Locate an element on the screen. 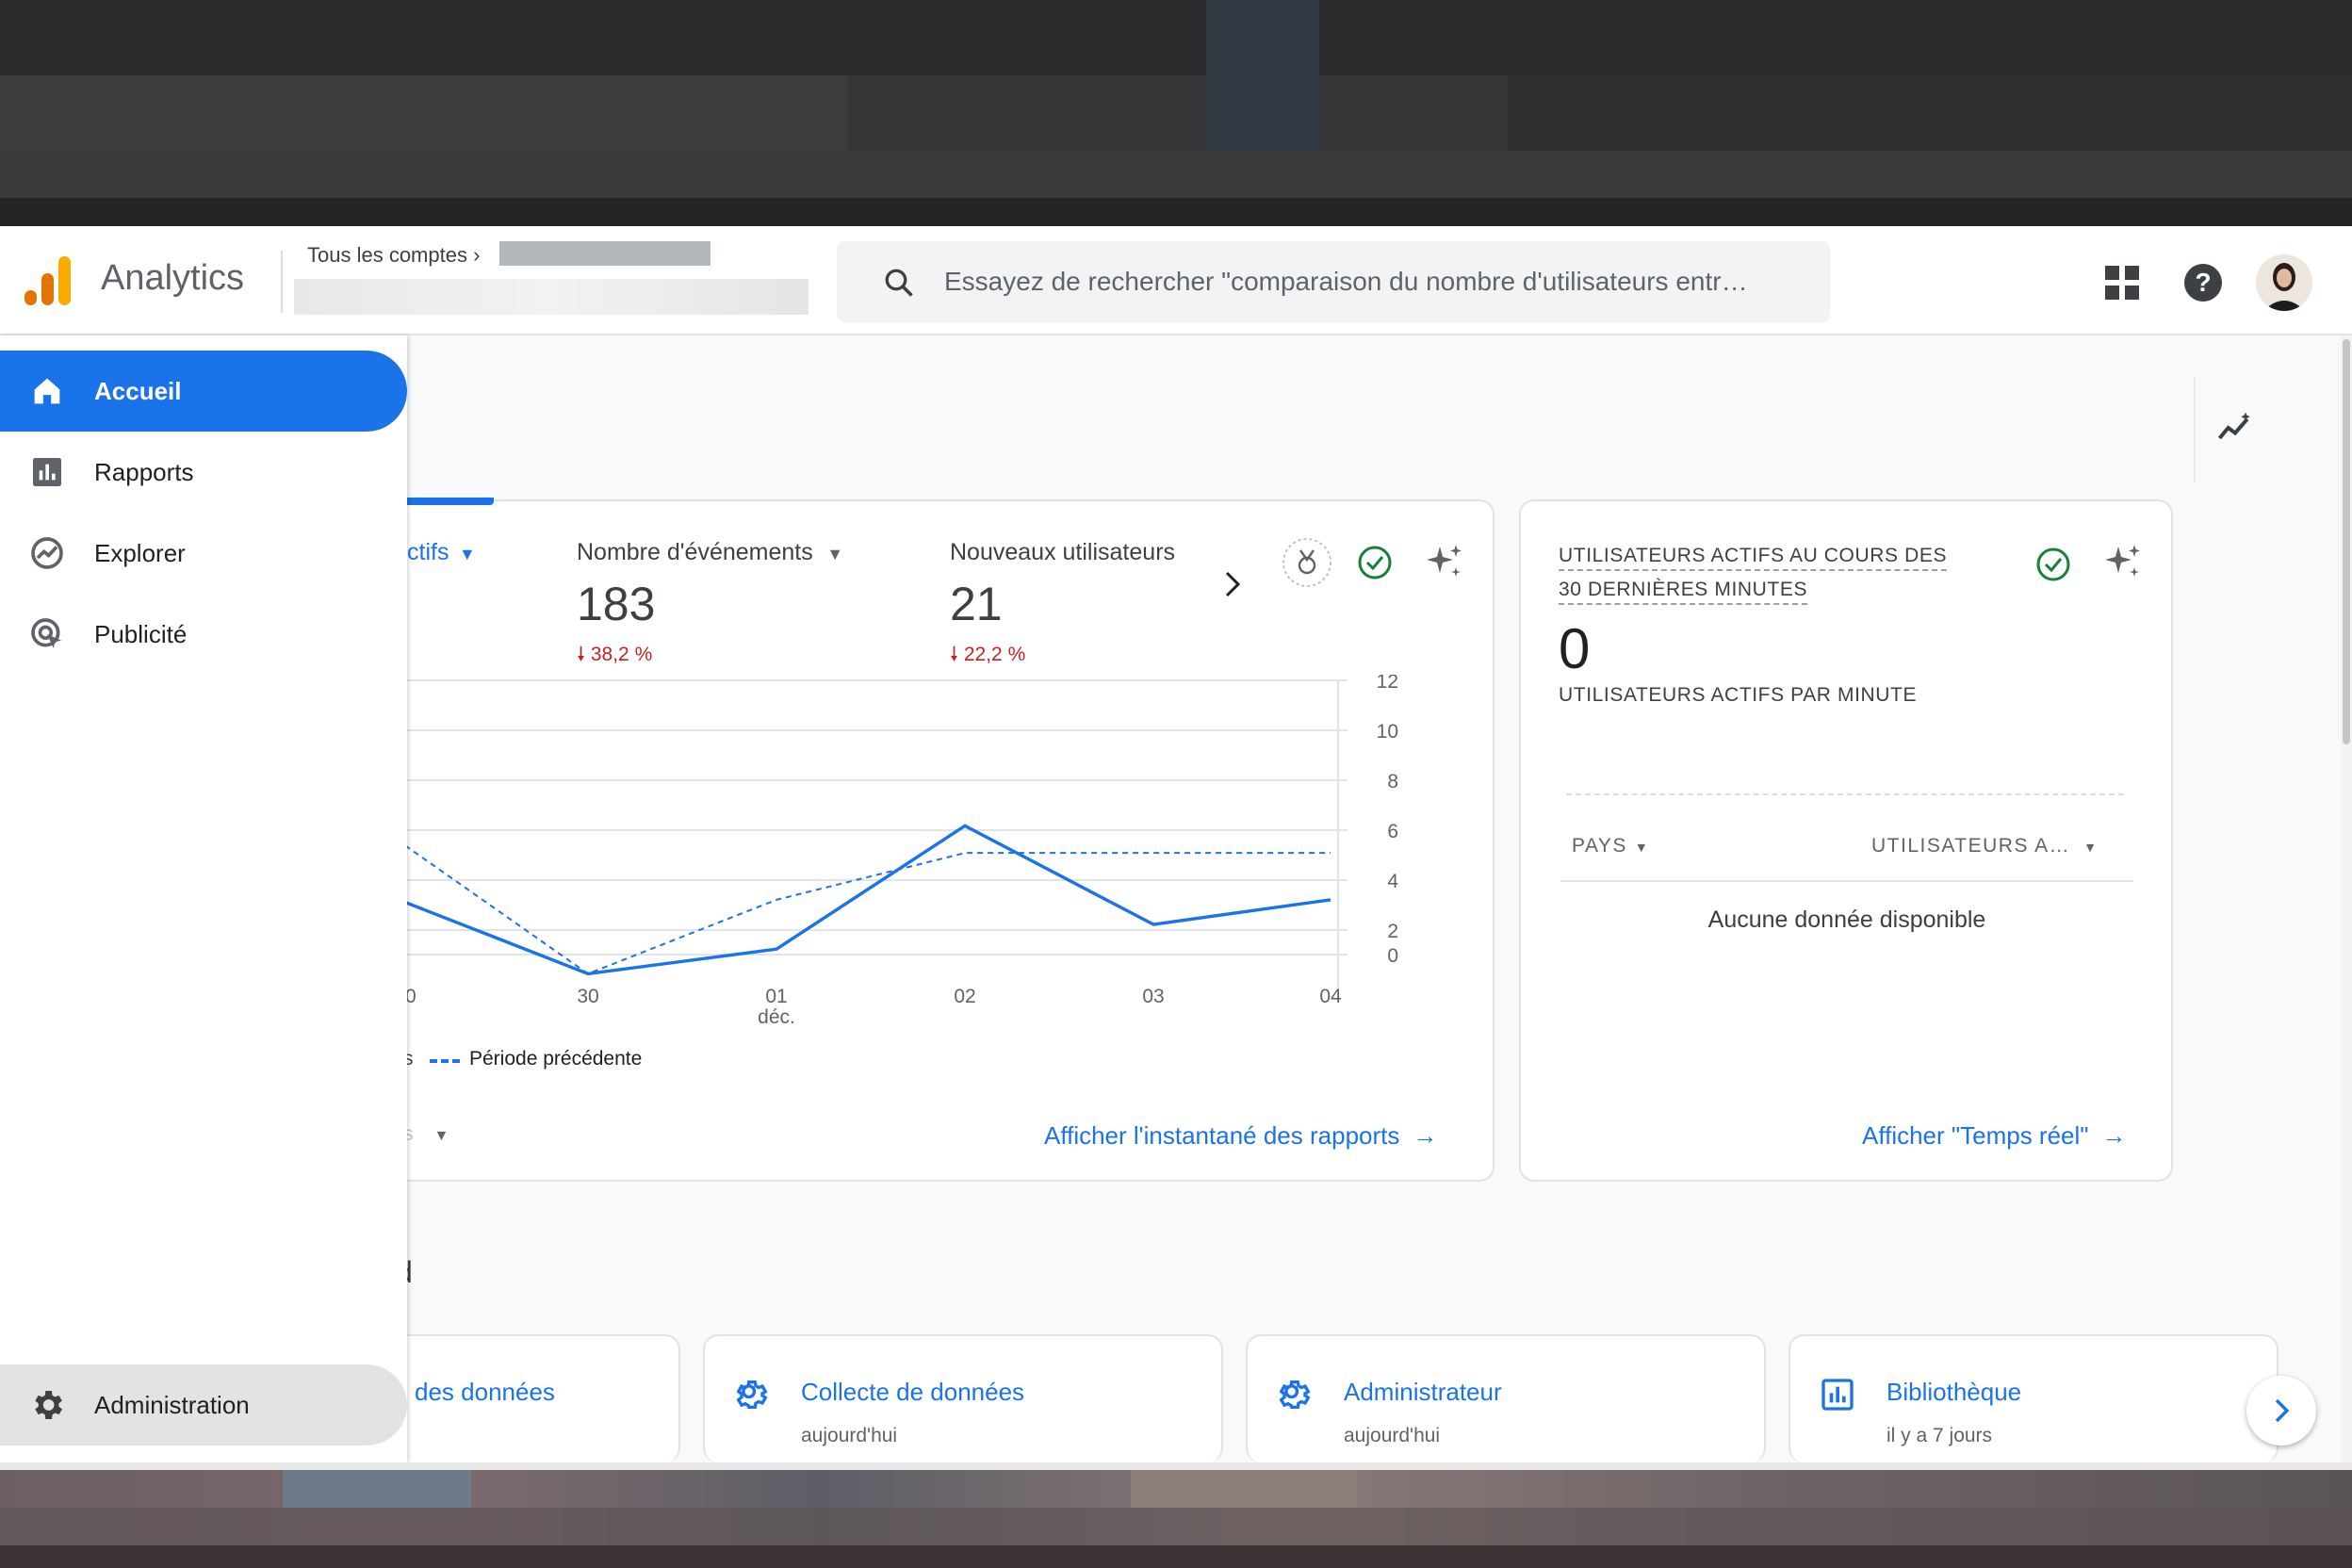 The image size is (2352, 1568). analytics-logo-icon is located at coordinates (48, 280).